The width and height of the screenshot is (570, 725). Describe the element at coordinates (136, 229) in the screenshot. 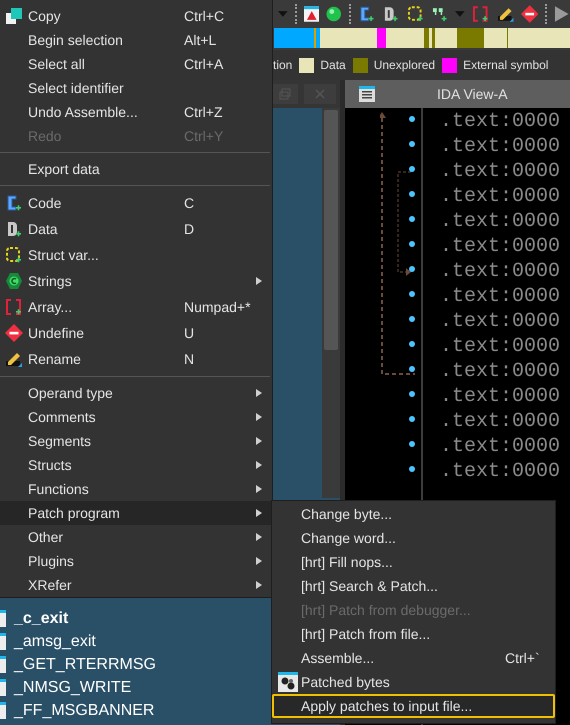

I see `menu-item: Data D` at that location.